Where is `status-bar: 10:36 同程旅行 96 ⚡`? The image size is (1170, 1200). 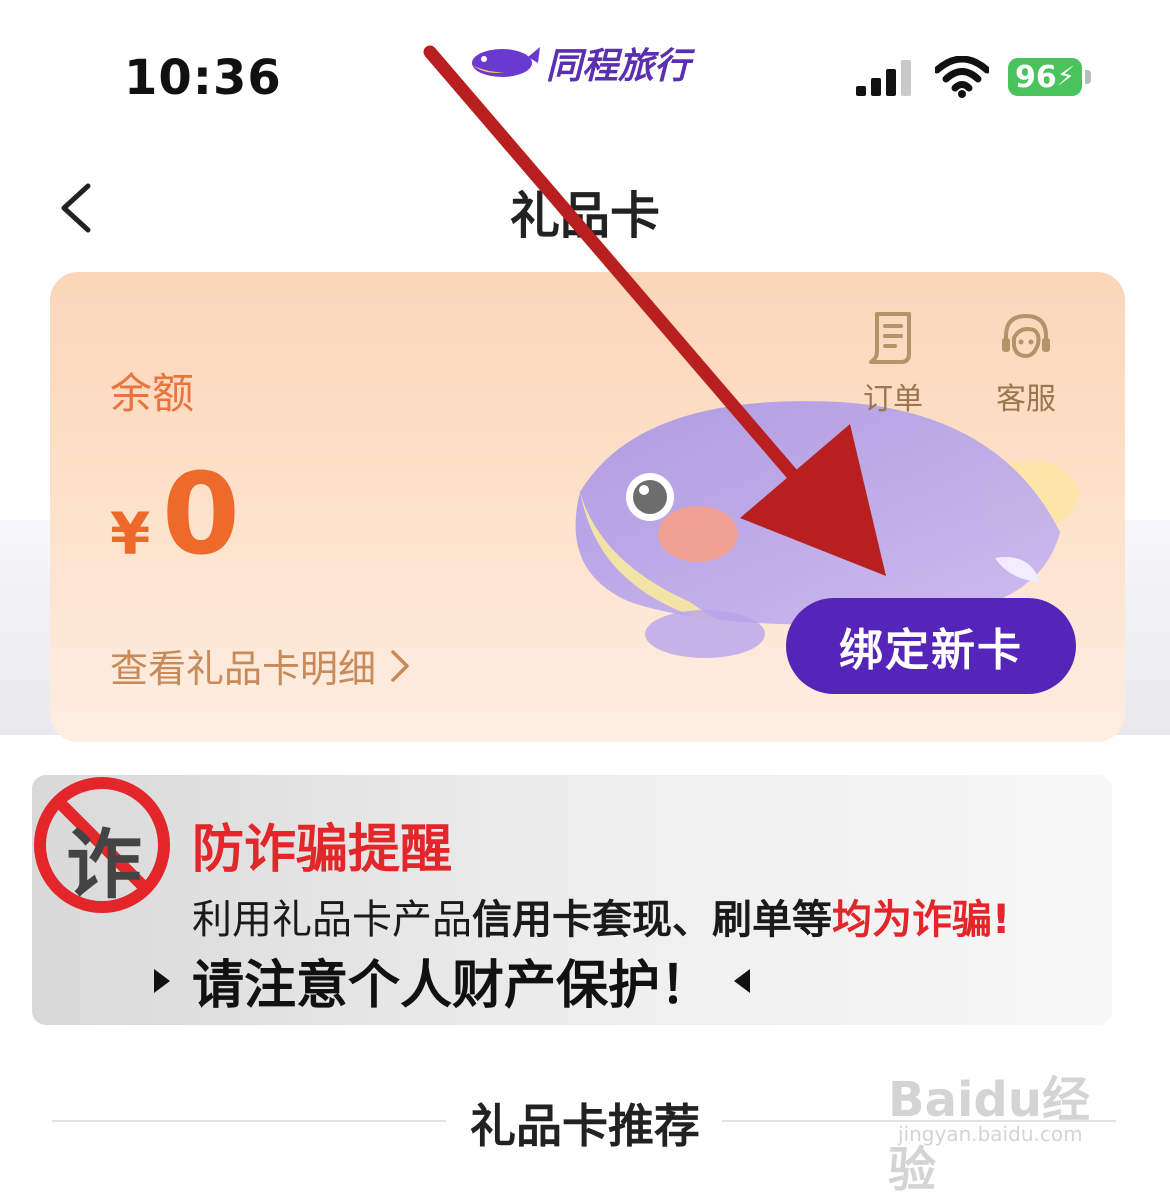 status-bar: 10:36 同程旅行 96 ⚡ is located at coordinates (585, 60).